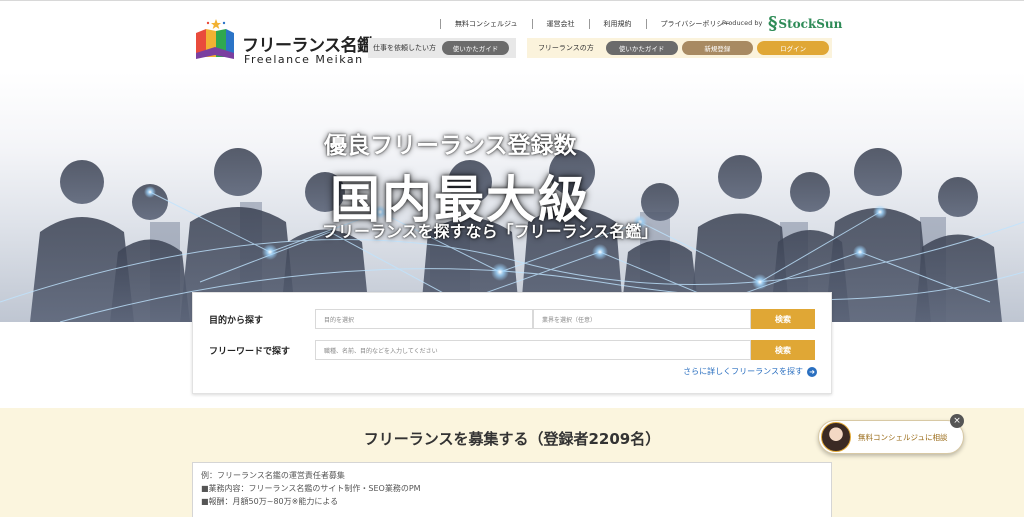 The image size is (1024, 517). I want to click on purpose-search-label: 目的から探す, so click(236, 321).